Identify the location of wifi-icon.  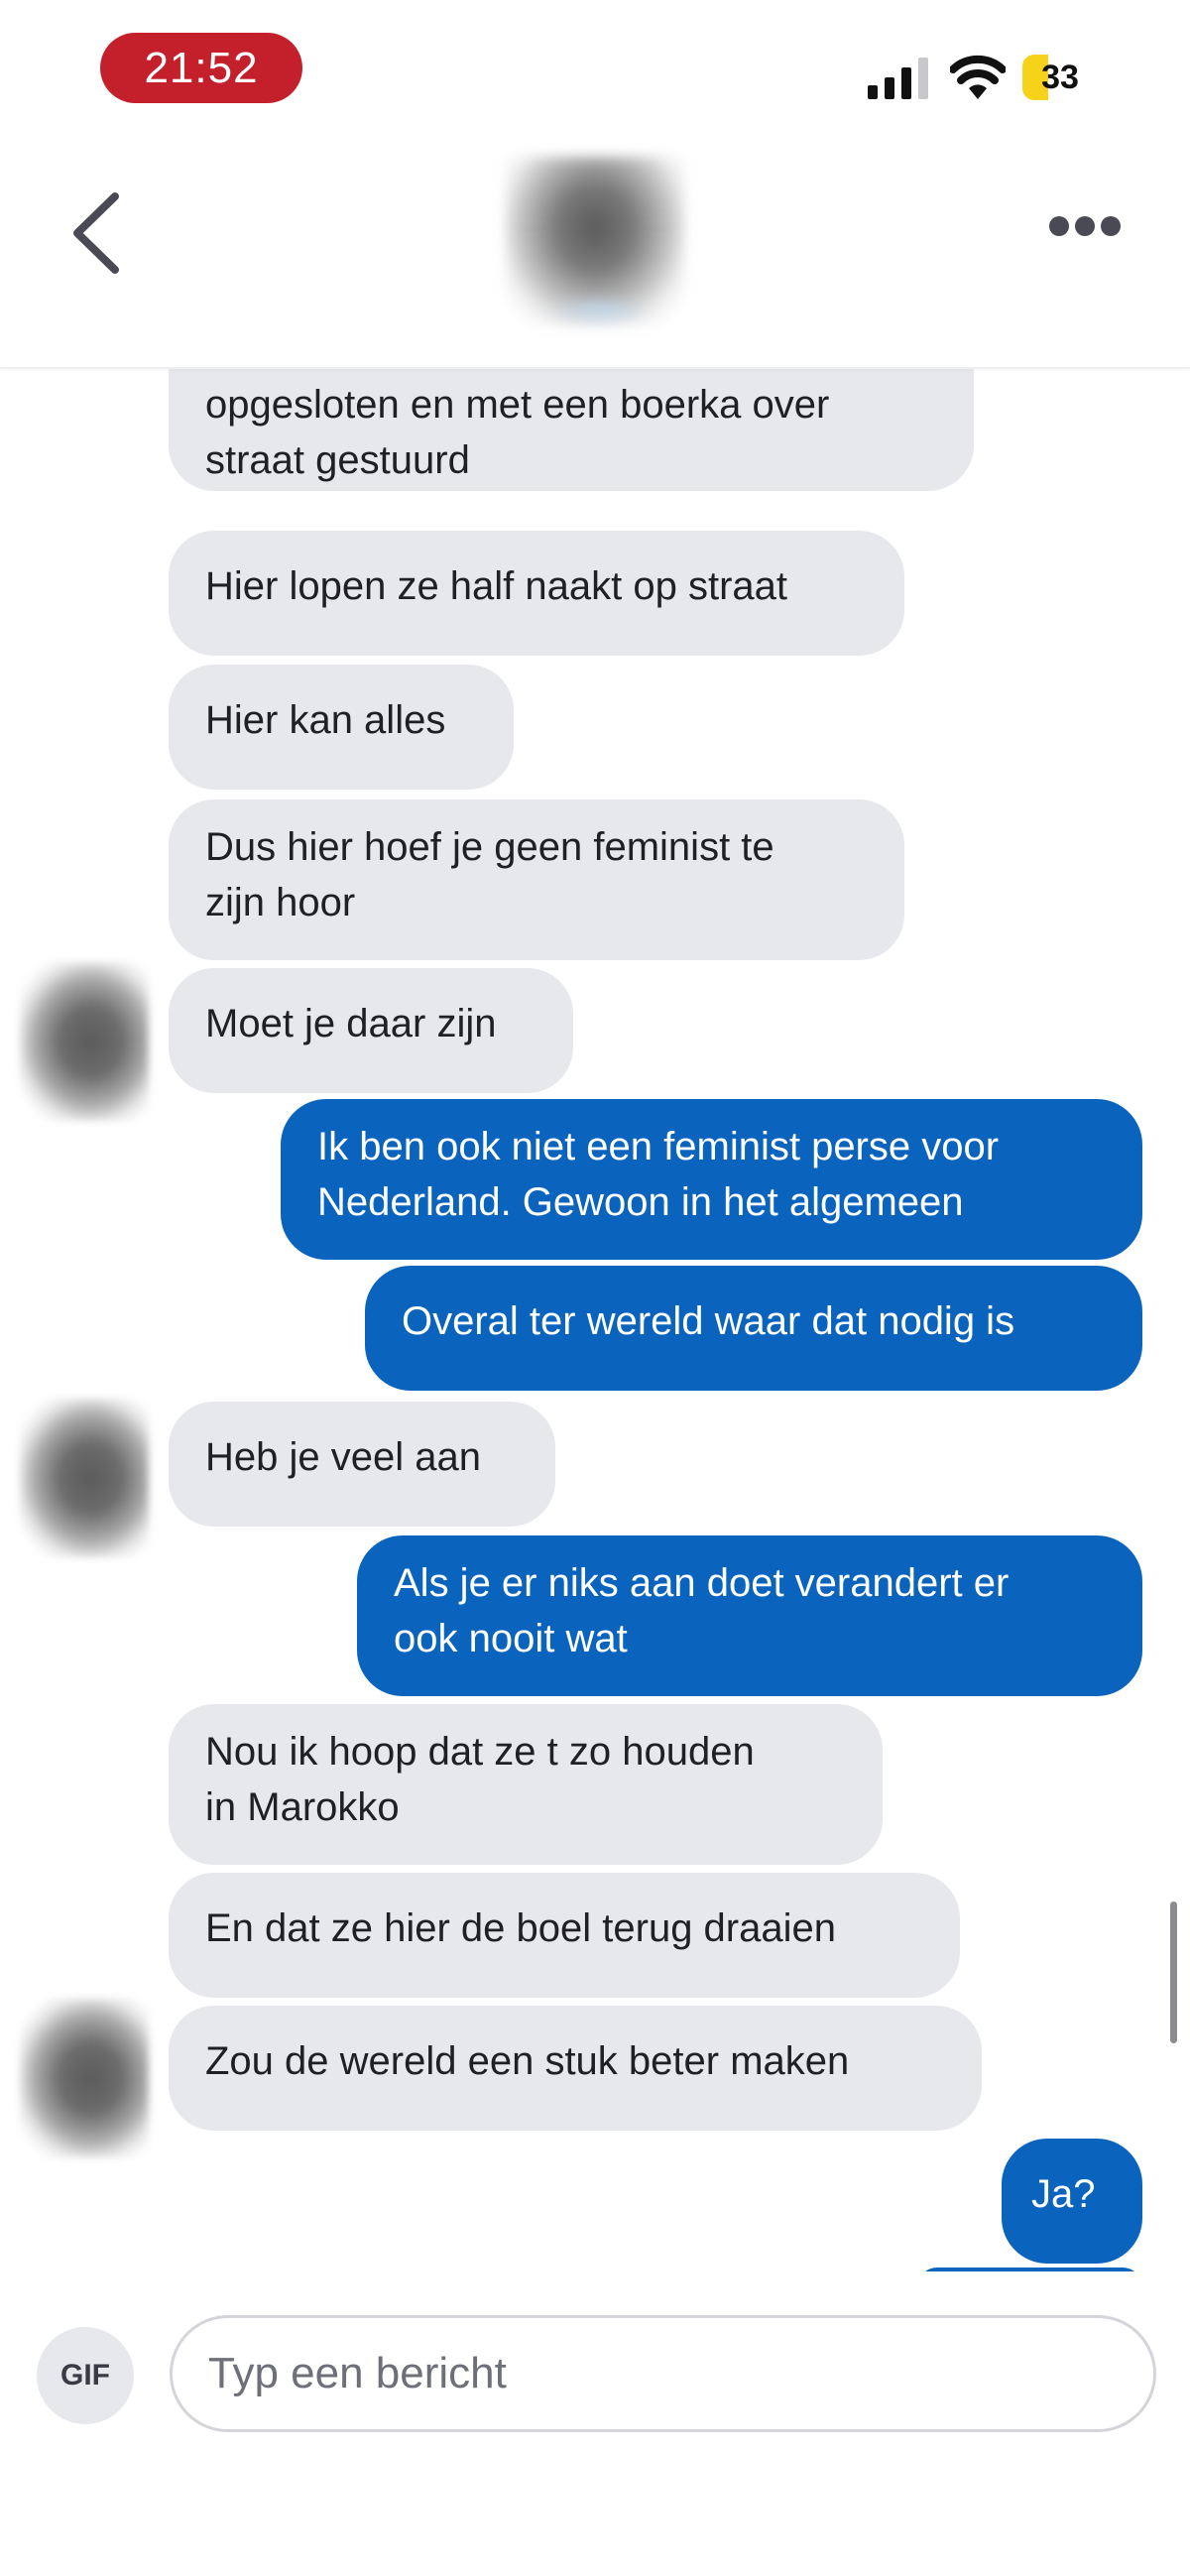
(978, 77).